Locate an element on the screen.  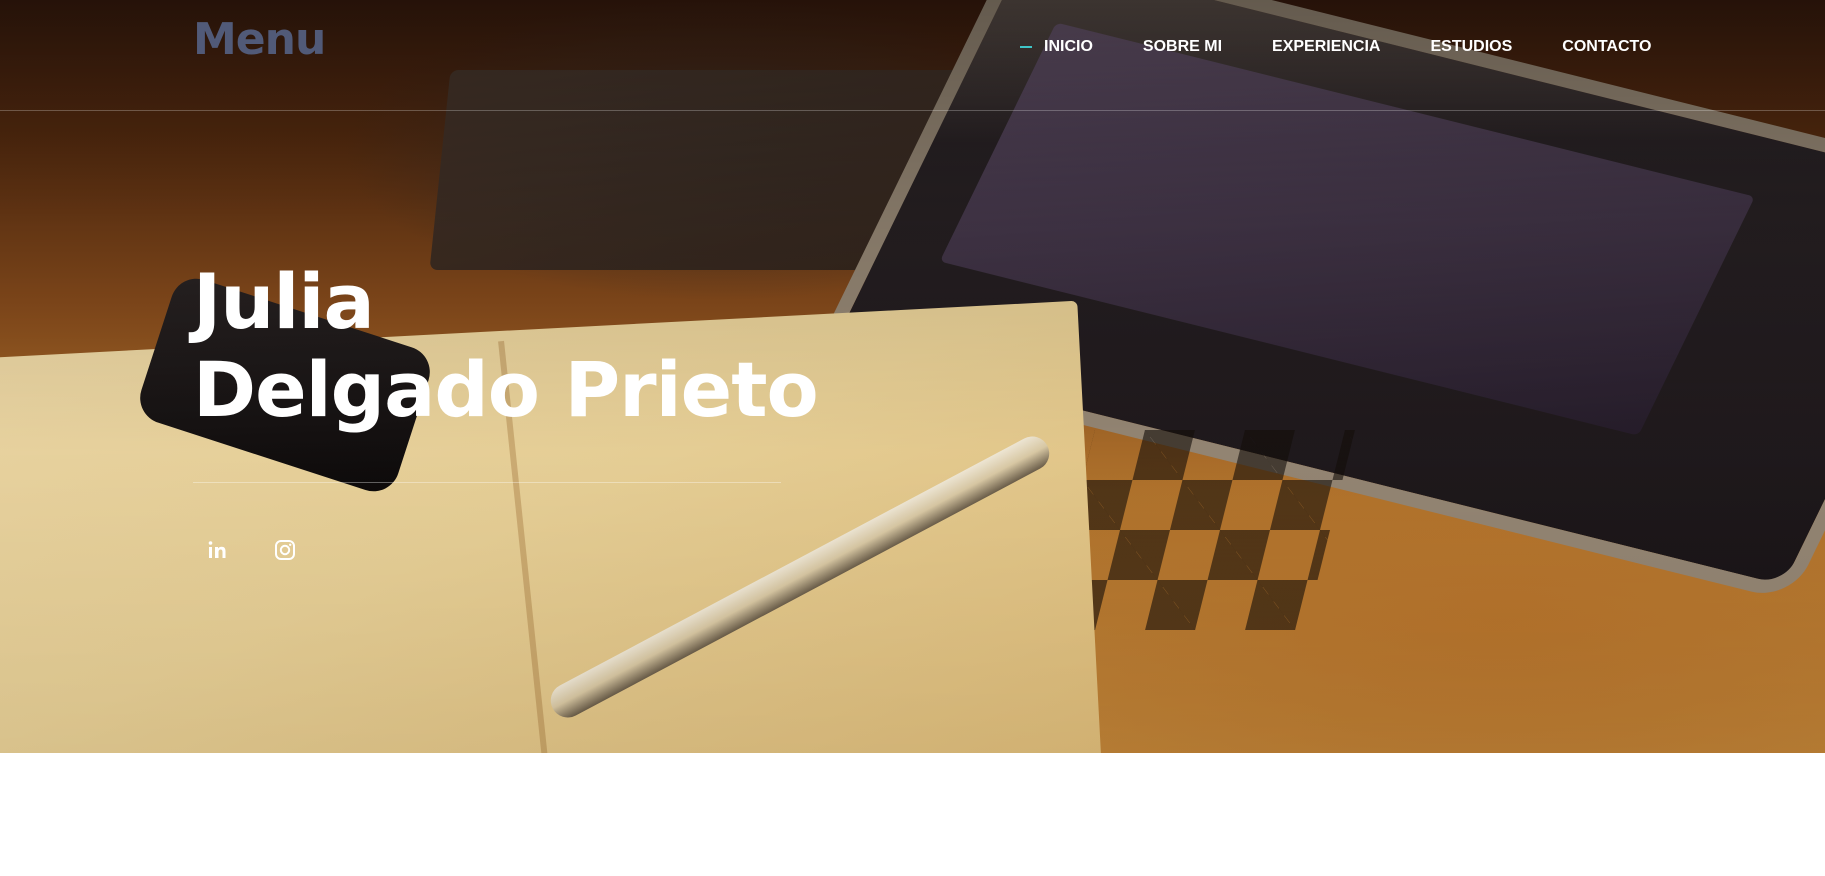
hero-divider is located at coordinates (487, 482).